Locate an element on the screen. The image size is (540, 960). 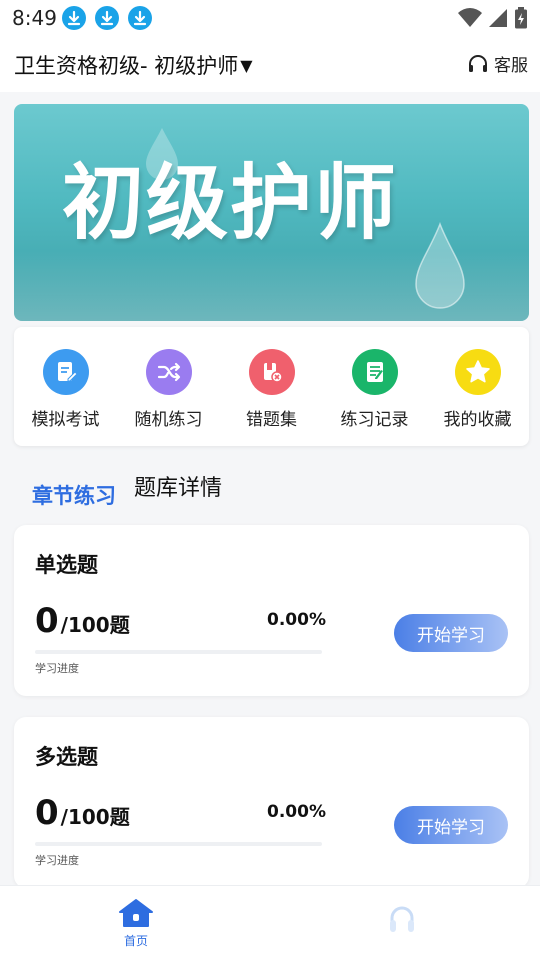
app-header: 卫生资格初级- 初级护师 ▼ 客服 is located at coordinates (270, 64).